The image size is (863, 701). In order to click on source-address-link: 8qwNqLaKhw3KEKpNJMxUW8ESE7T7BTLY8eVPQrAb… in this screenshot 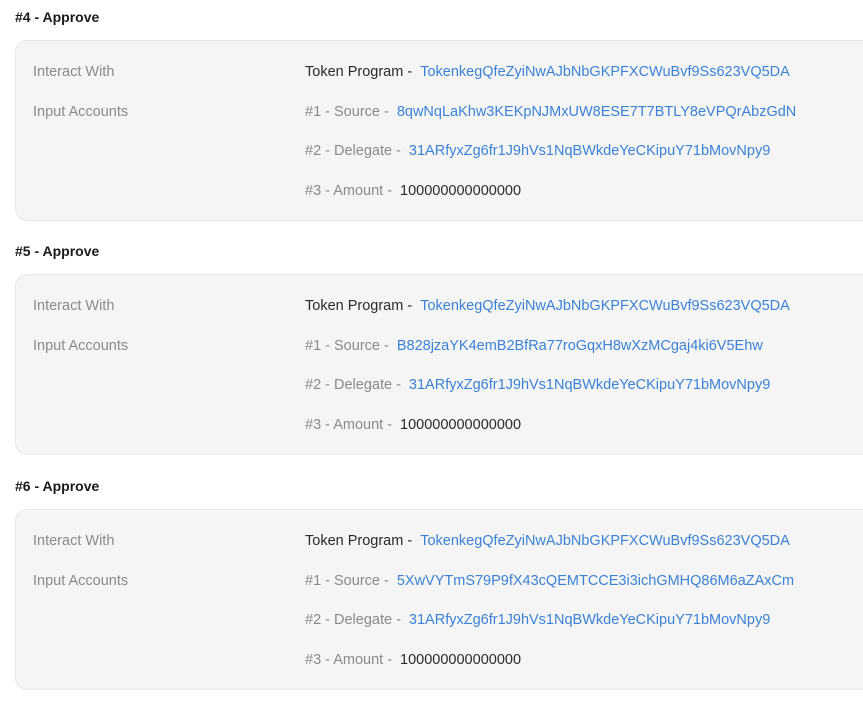, I will do `click(596, 112)`.